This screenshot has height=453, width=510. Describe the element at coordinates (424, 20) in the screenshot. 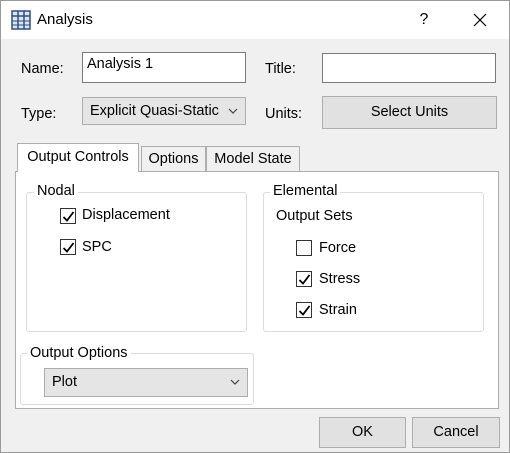

I see `help-button: ?` at that location.